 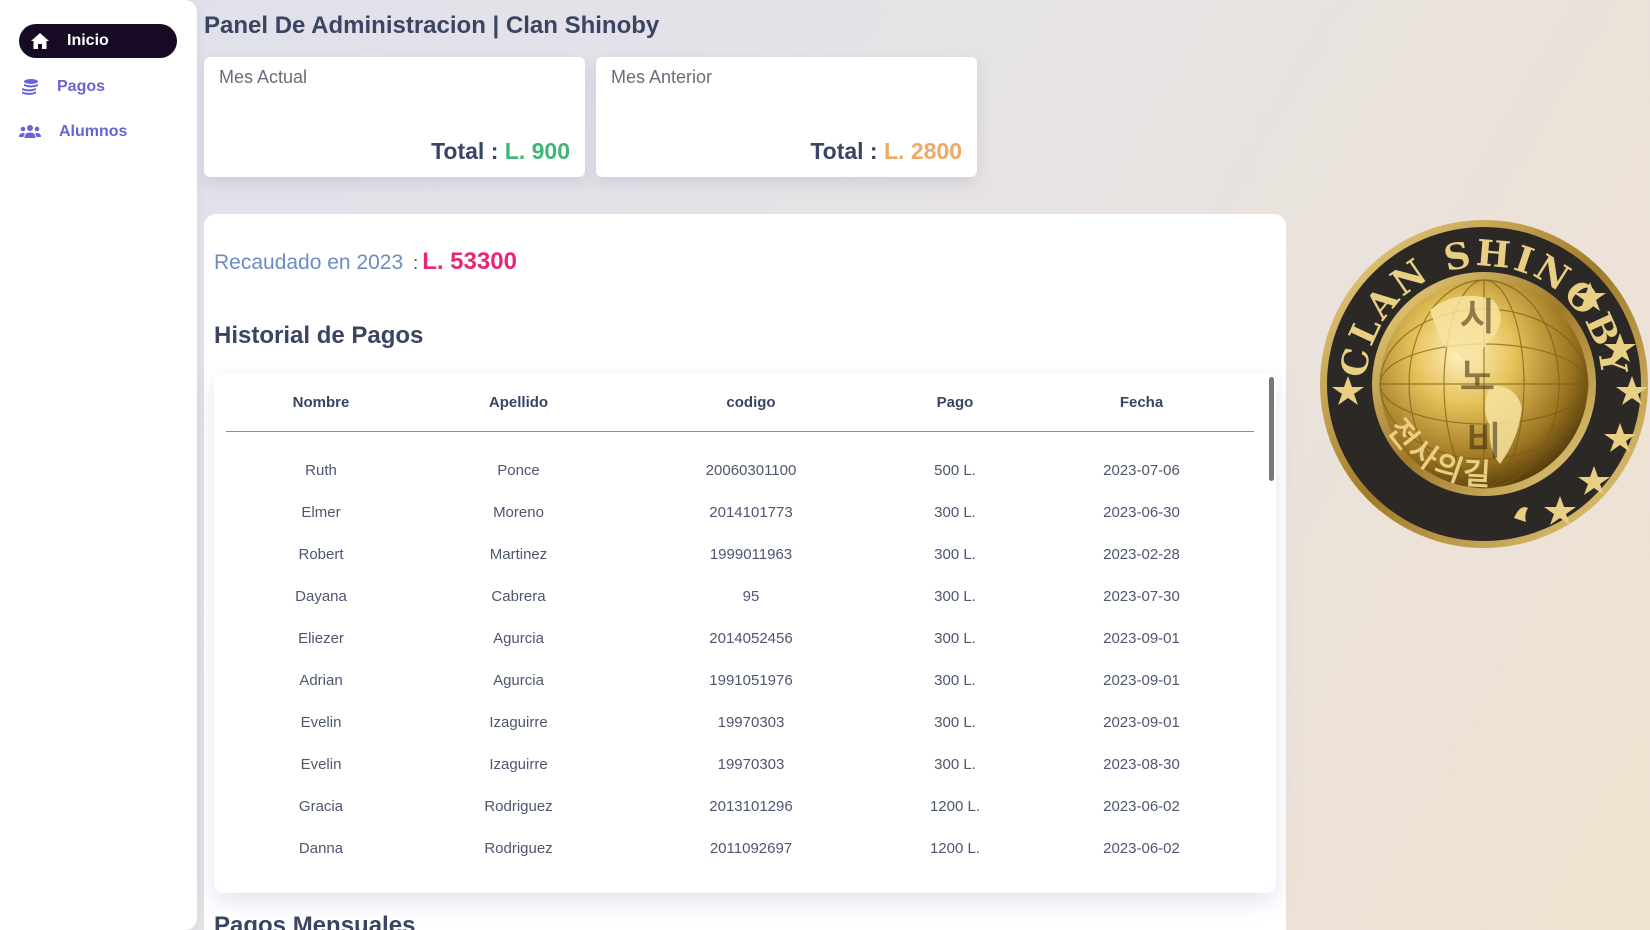 I want to click on cell-codigo: 2014101773, so click(x=751, y=512).